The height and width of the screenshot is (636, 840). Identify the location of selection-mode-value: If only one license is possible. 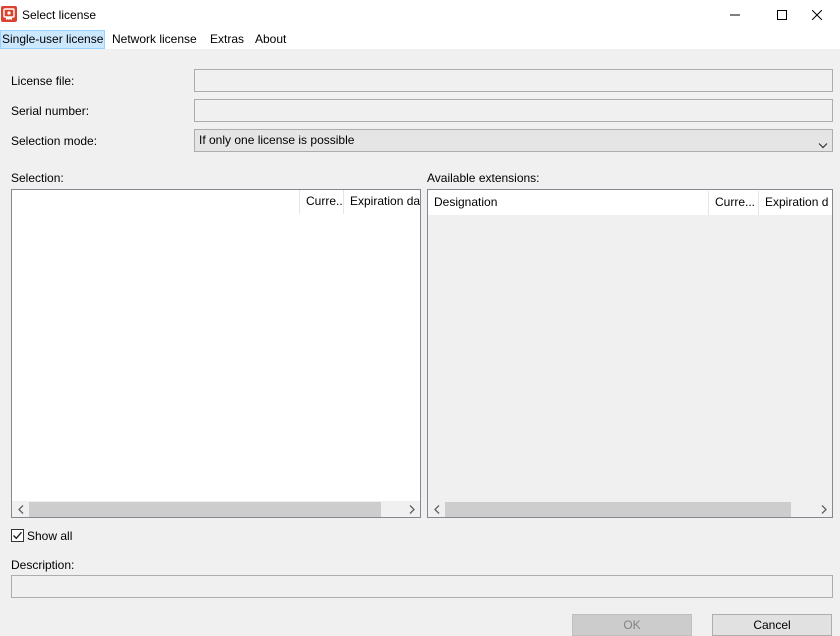
(277, 140).